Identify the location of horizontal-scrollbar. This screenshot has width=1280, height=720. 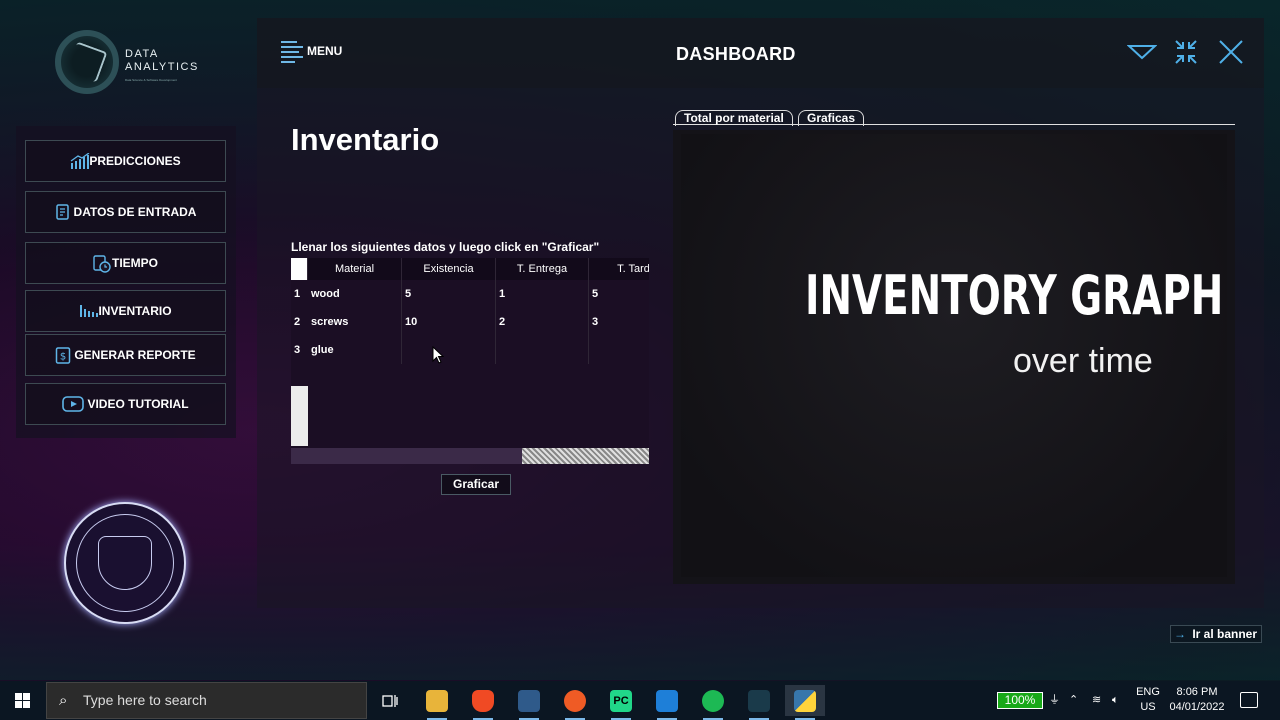
(470, 456).